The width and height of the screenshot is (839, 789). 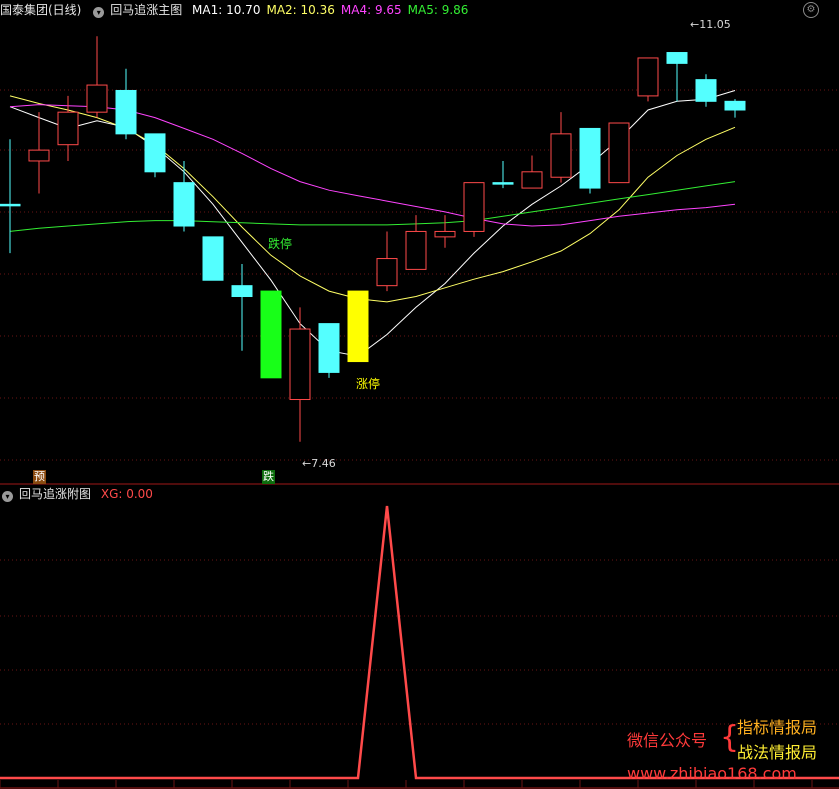 What do you see at coordinates (419, 494) in the screenshot?
I see `sub-chart-header: ▾ 回马追涨附图 XG: 0.00` at bounding box center [419, 494].